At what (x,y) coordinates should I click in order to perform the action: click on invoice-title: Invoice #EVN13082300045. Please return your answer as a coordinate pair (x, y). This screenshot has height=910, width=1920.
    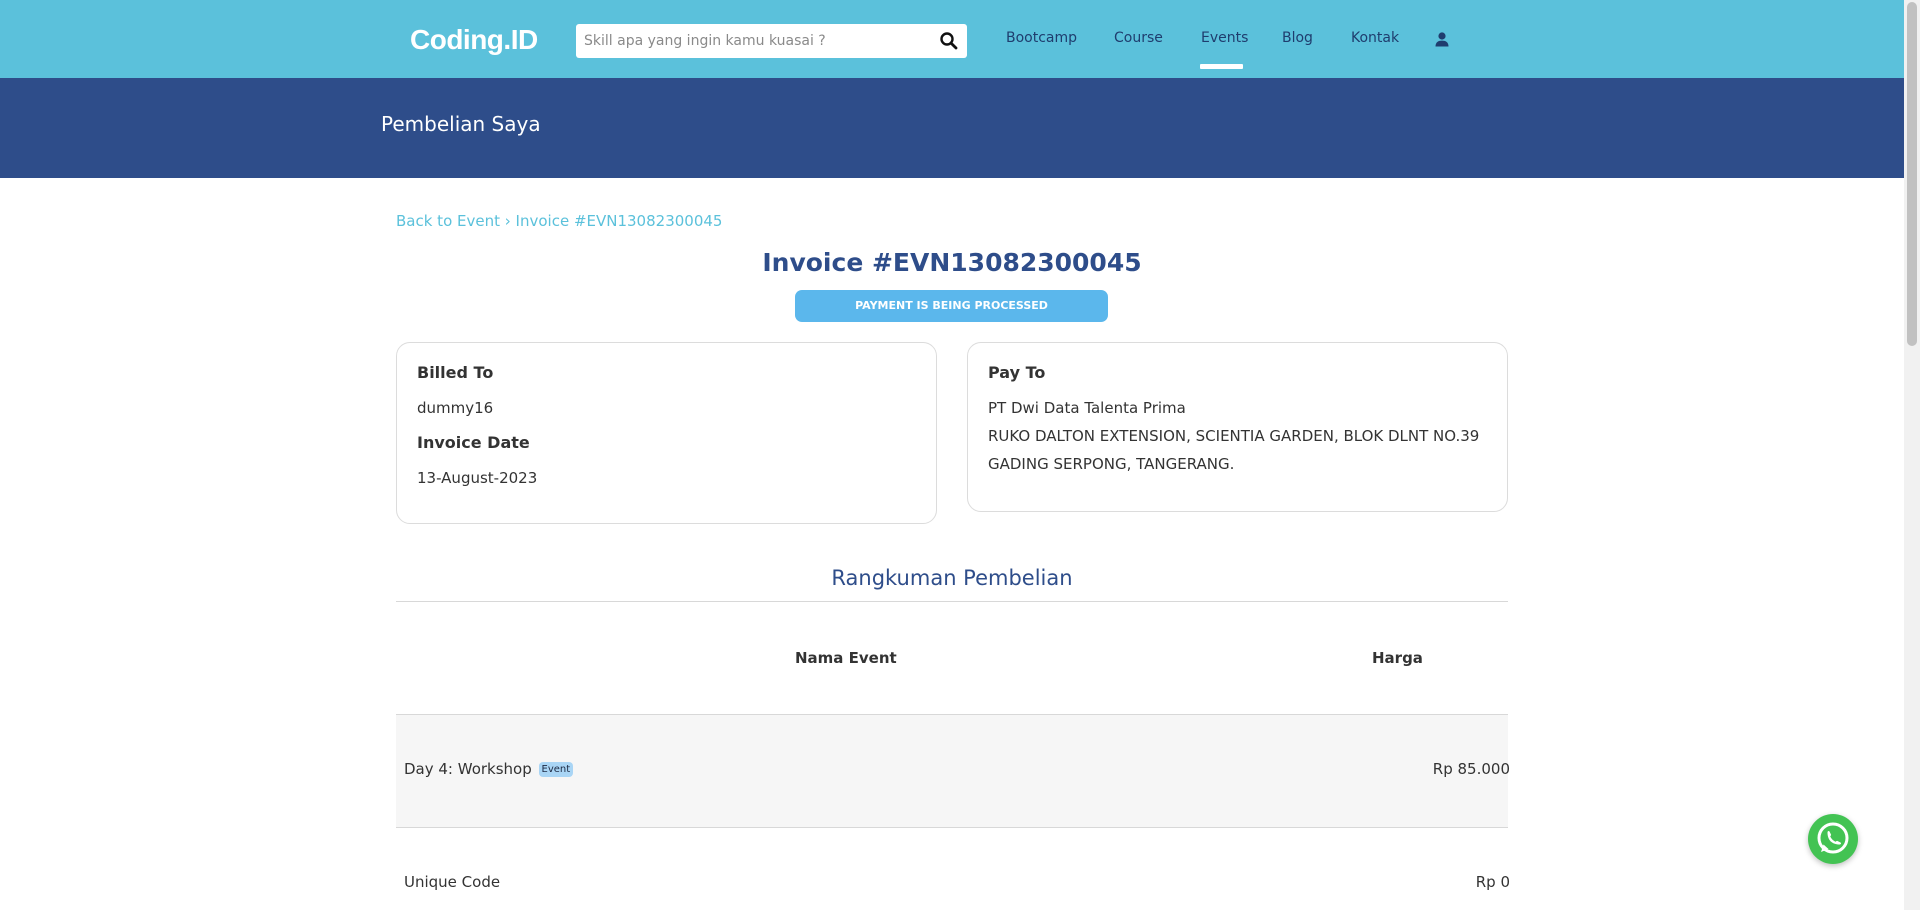
    Looking at the image, I should click on (952, 262).